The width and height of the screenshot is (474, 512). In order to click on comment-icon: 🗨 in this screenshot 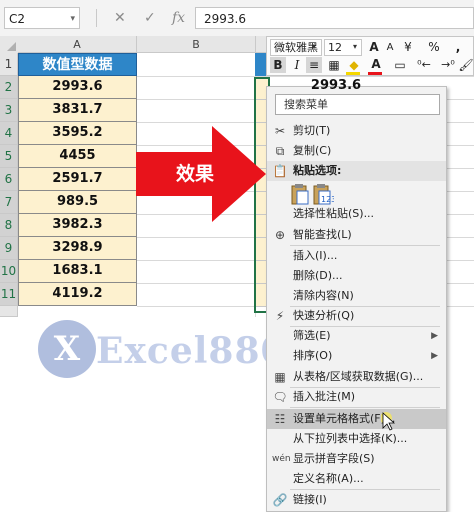, I will do `click(280, 397)`.